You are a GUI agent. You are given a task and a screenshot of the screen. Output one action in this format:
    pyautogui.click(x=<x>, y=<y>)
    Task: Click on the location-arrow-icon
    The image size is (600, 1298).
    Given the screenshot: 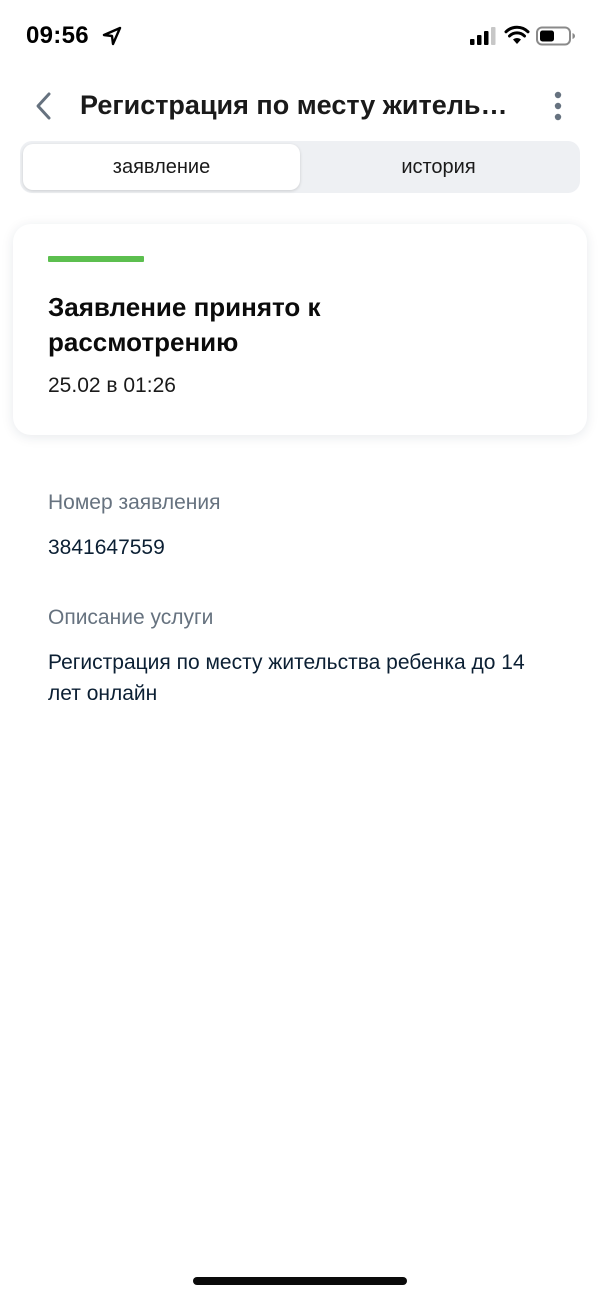 What is the action you would take?
    pyautogui.click(x=112, y=36)
    